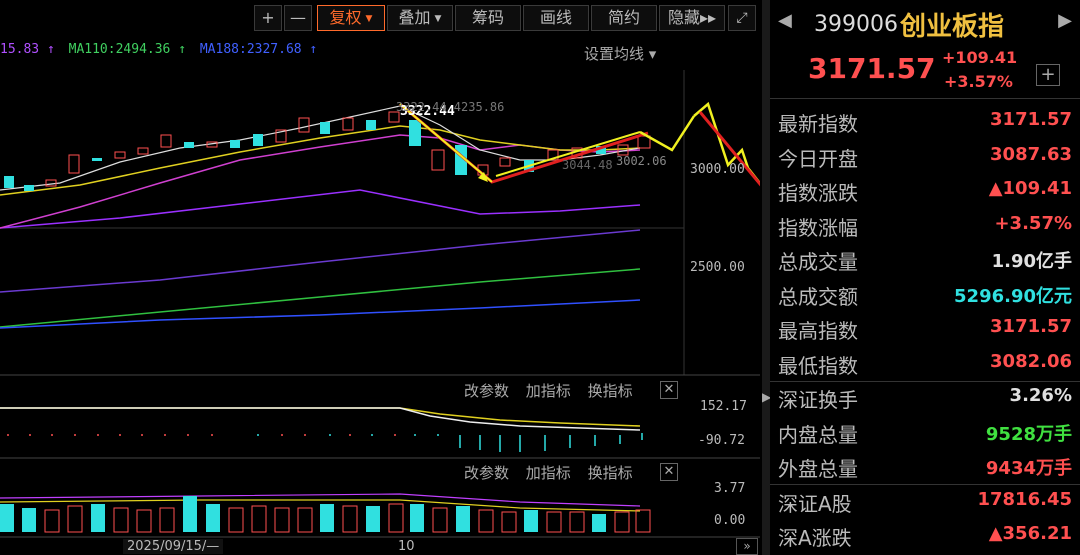  I want to click on ma-line-blue, so click(320, 314).